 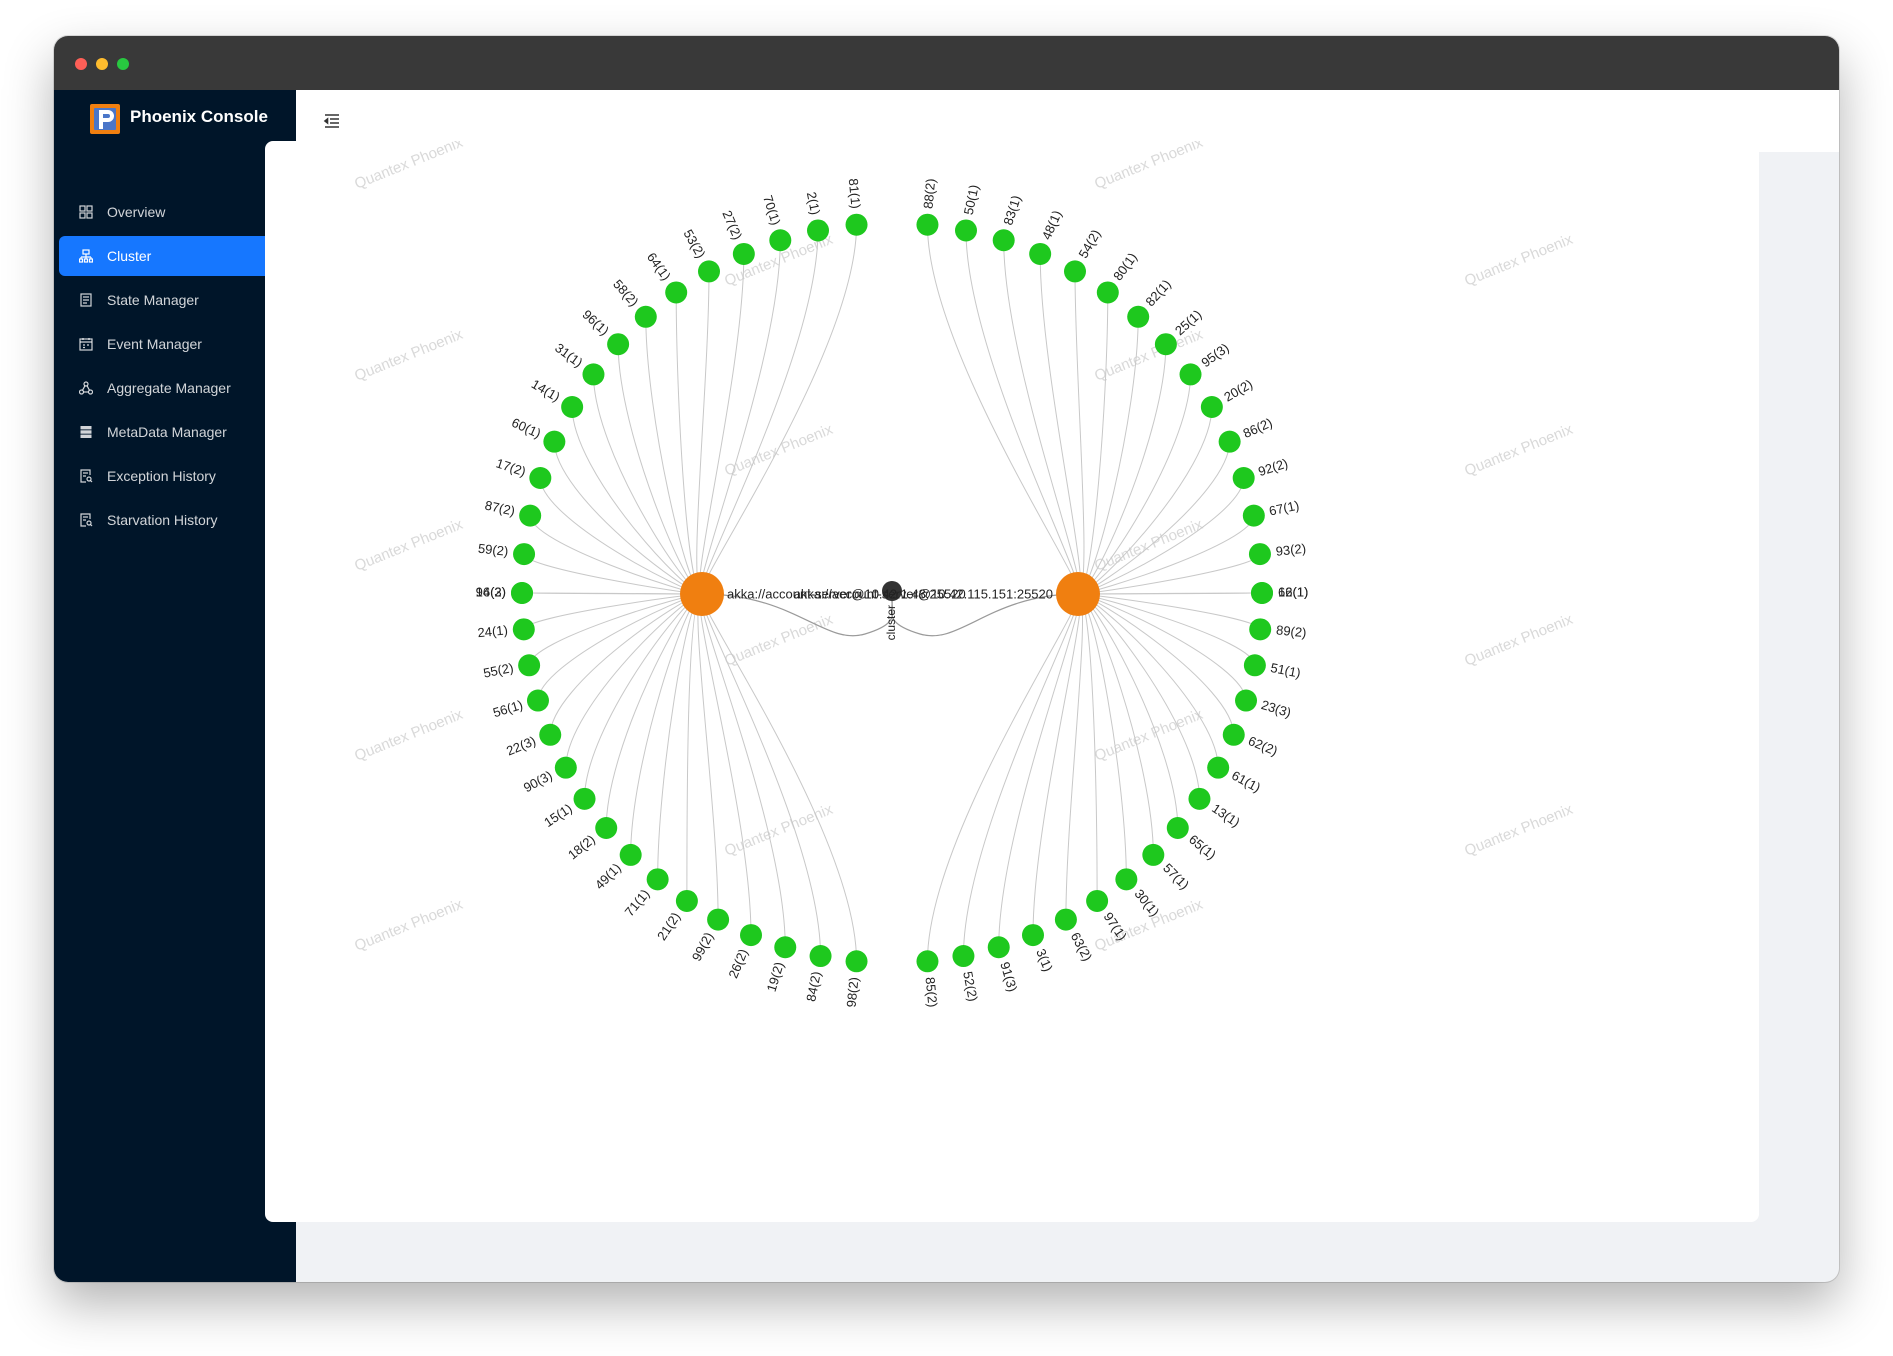 What do you see at coordinates (1089, 244) in the screenshot?
I see `shard-label: 54(2)` at bounding box center [1089, 244].